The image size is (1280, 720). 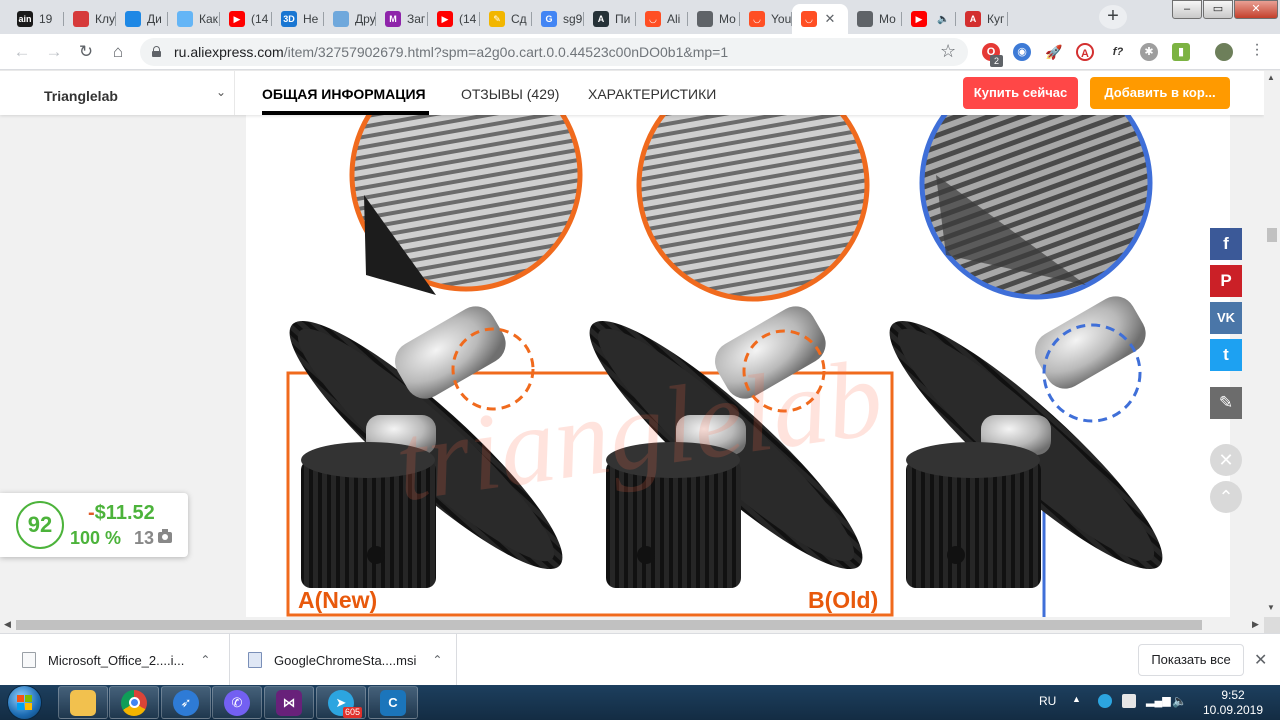 What do you see at coordinates (94, 525) in the screenshot?
I see `price-tracker-widget: 92 -$11.52 100 % 13` at bounding box center [94, 525].